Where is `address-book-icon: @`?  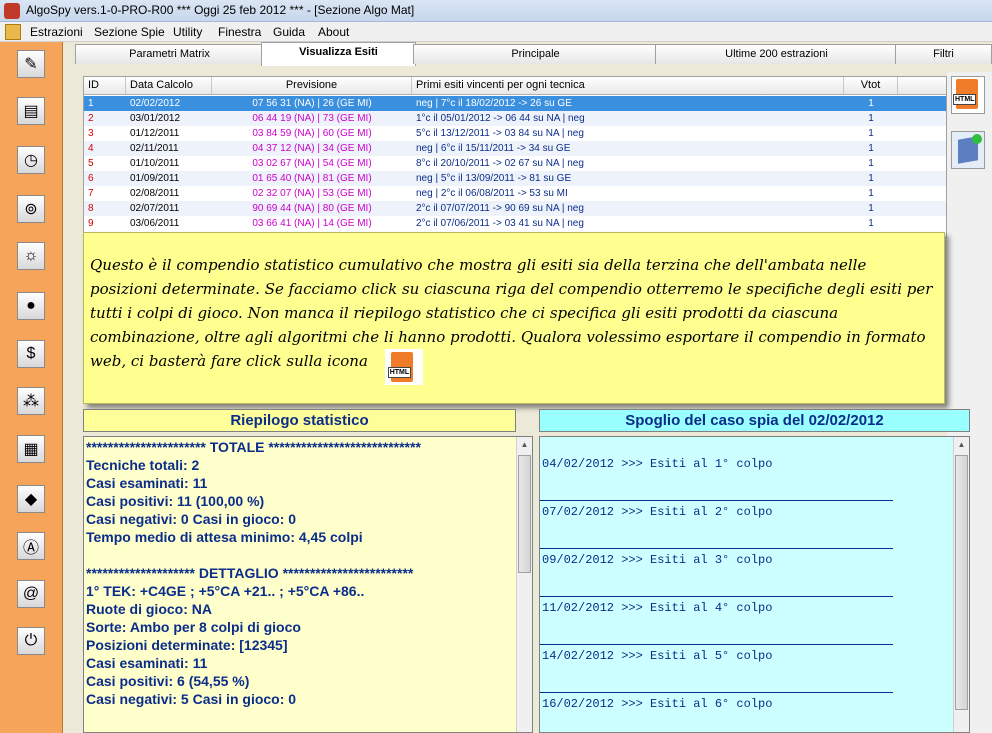 address-book-icon: @ is located at coordinates (31, 594).